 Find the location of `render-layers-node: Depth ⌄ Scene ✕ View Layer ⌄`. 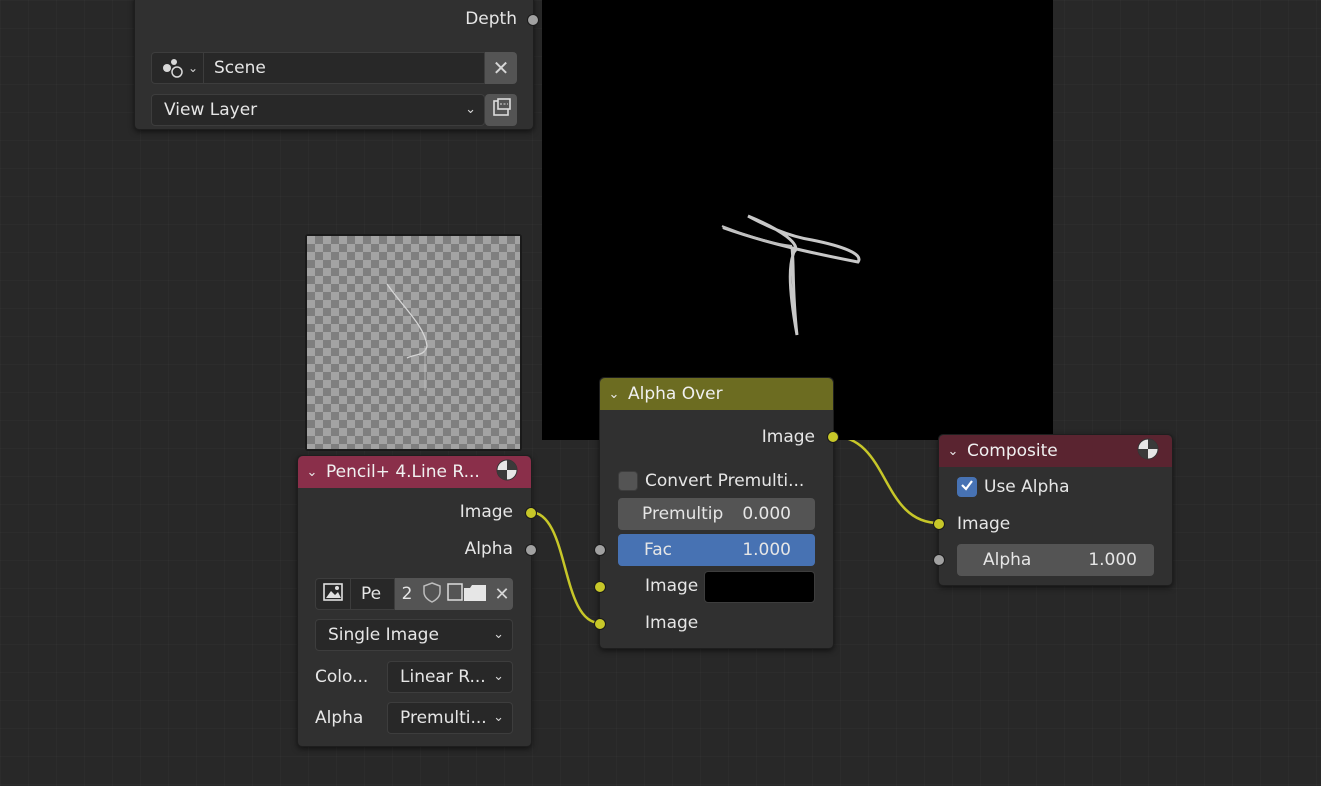

render-layers-node: Depth ⌄ Scene ✕ View Layer ⌄ is located at coordinates (336, 65).